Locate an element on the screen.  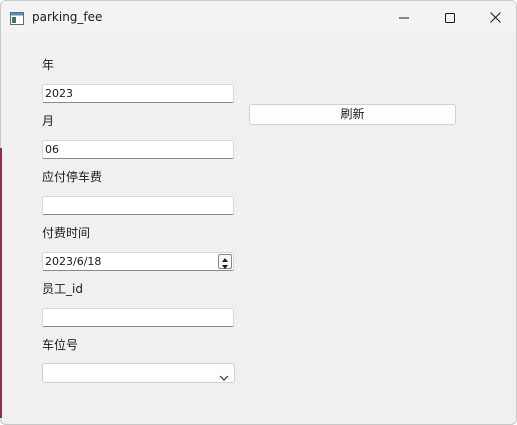
spot-label: 车位号 is located at coordinates (60, 345).